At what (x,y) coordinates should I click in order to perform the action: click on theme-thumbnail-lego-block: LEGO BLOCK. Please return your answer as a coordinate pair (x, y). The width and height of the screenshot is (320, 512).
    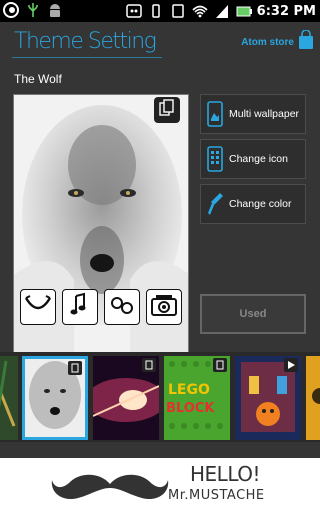
    Looking at the image, I should click on (197, 398).